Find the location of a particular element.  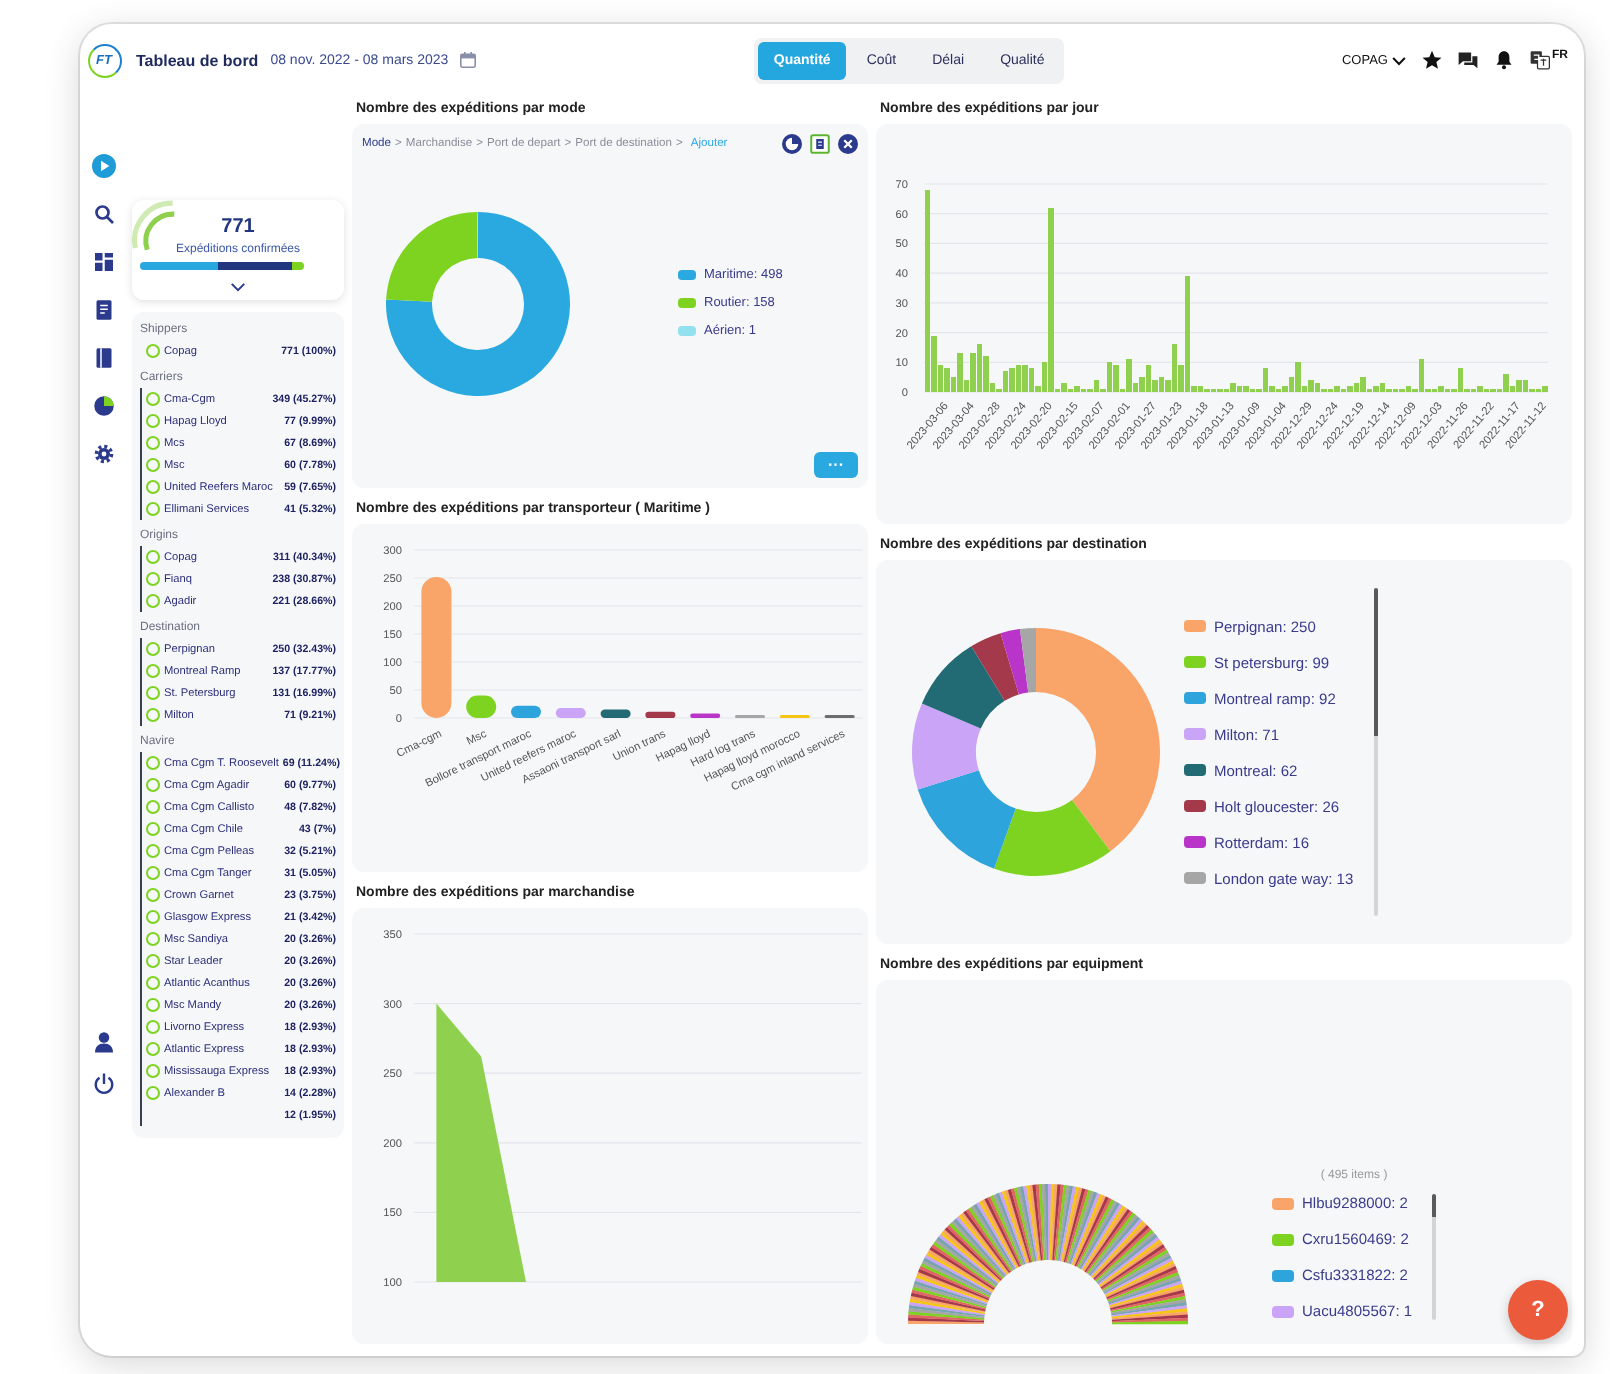

play-icon is located at coordinates (104, 166).